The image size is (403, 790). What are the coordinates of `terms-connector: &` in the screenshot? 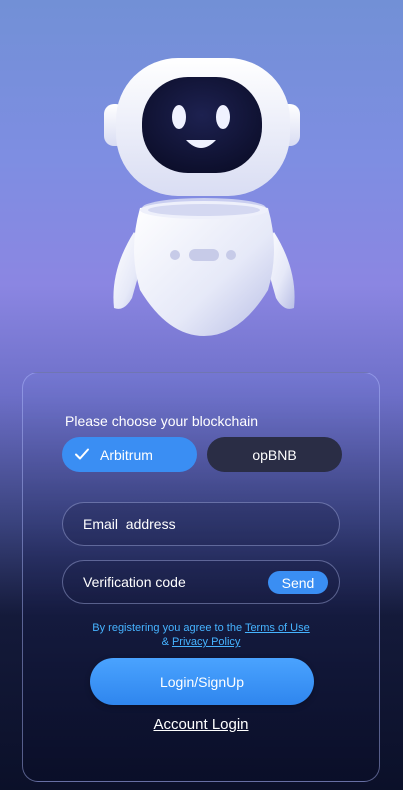 It's located at (165, 642).